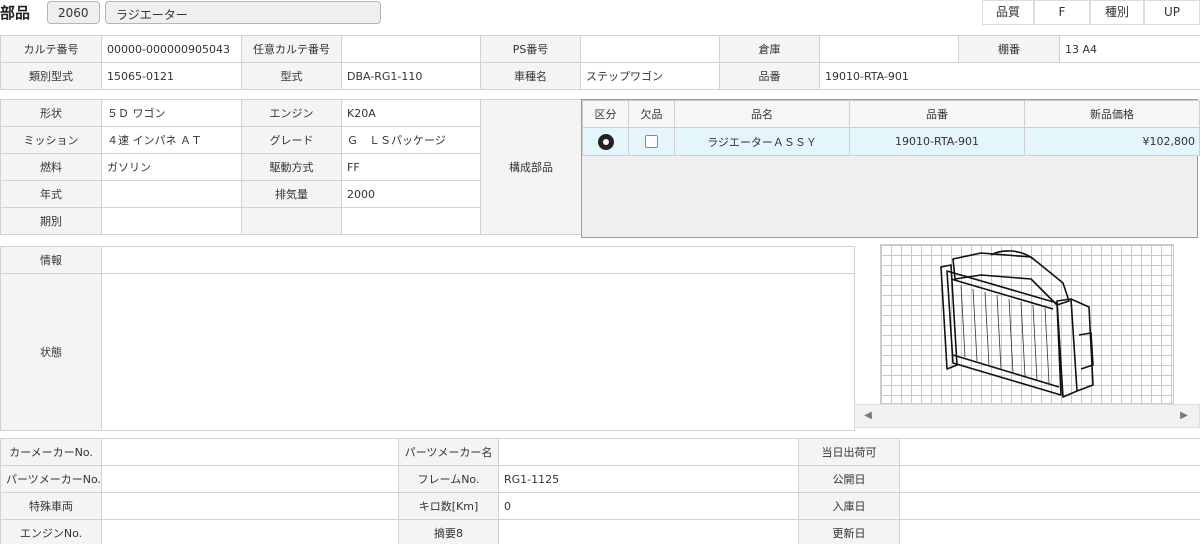 Image resolution: width=1200 pixels, height=544 pixels. What do you see at coordinates (291, 113) in the screenshot?
I see `engine-label: エンジン` at bounding box center [291, 113].